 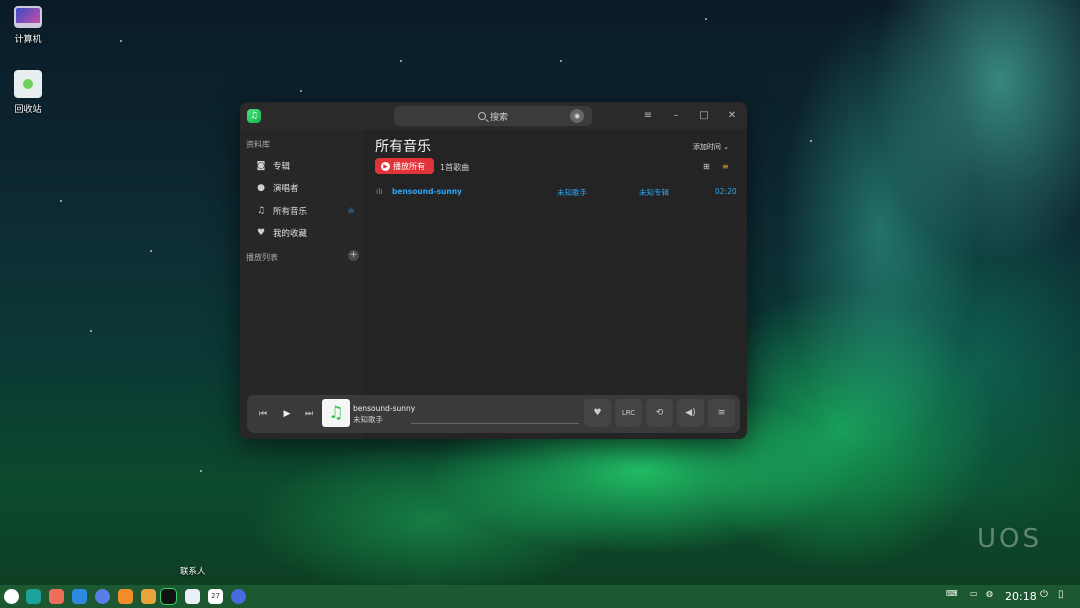 What do you see at coordinates (952, 593) in the screenshot?
I see `keyboard-icon: ⌨` at bounding box center [952, 593].